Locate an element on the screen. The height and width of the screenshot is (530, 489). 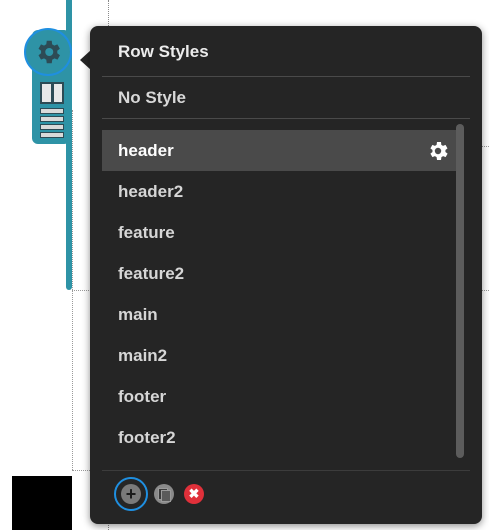
copy-icon is located at coordinates (164, 494).